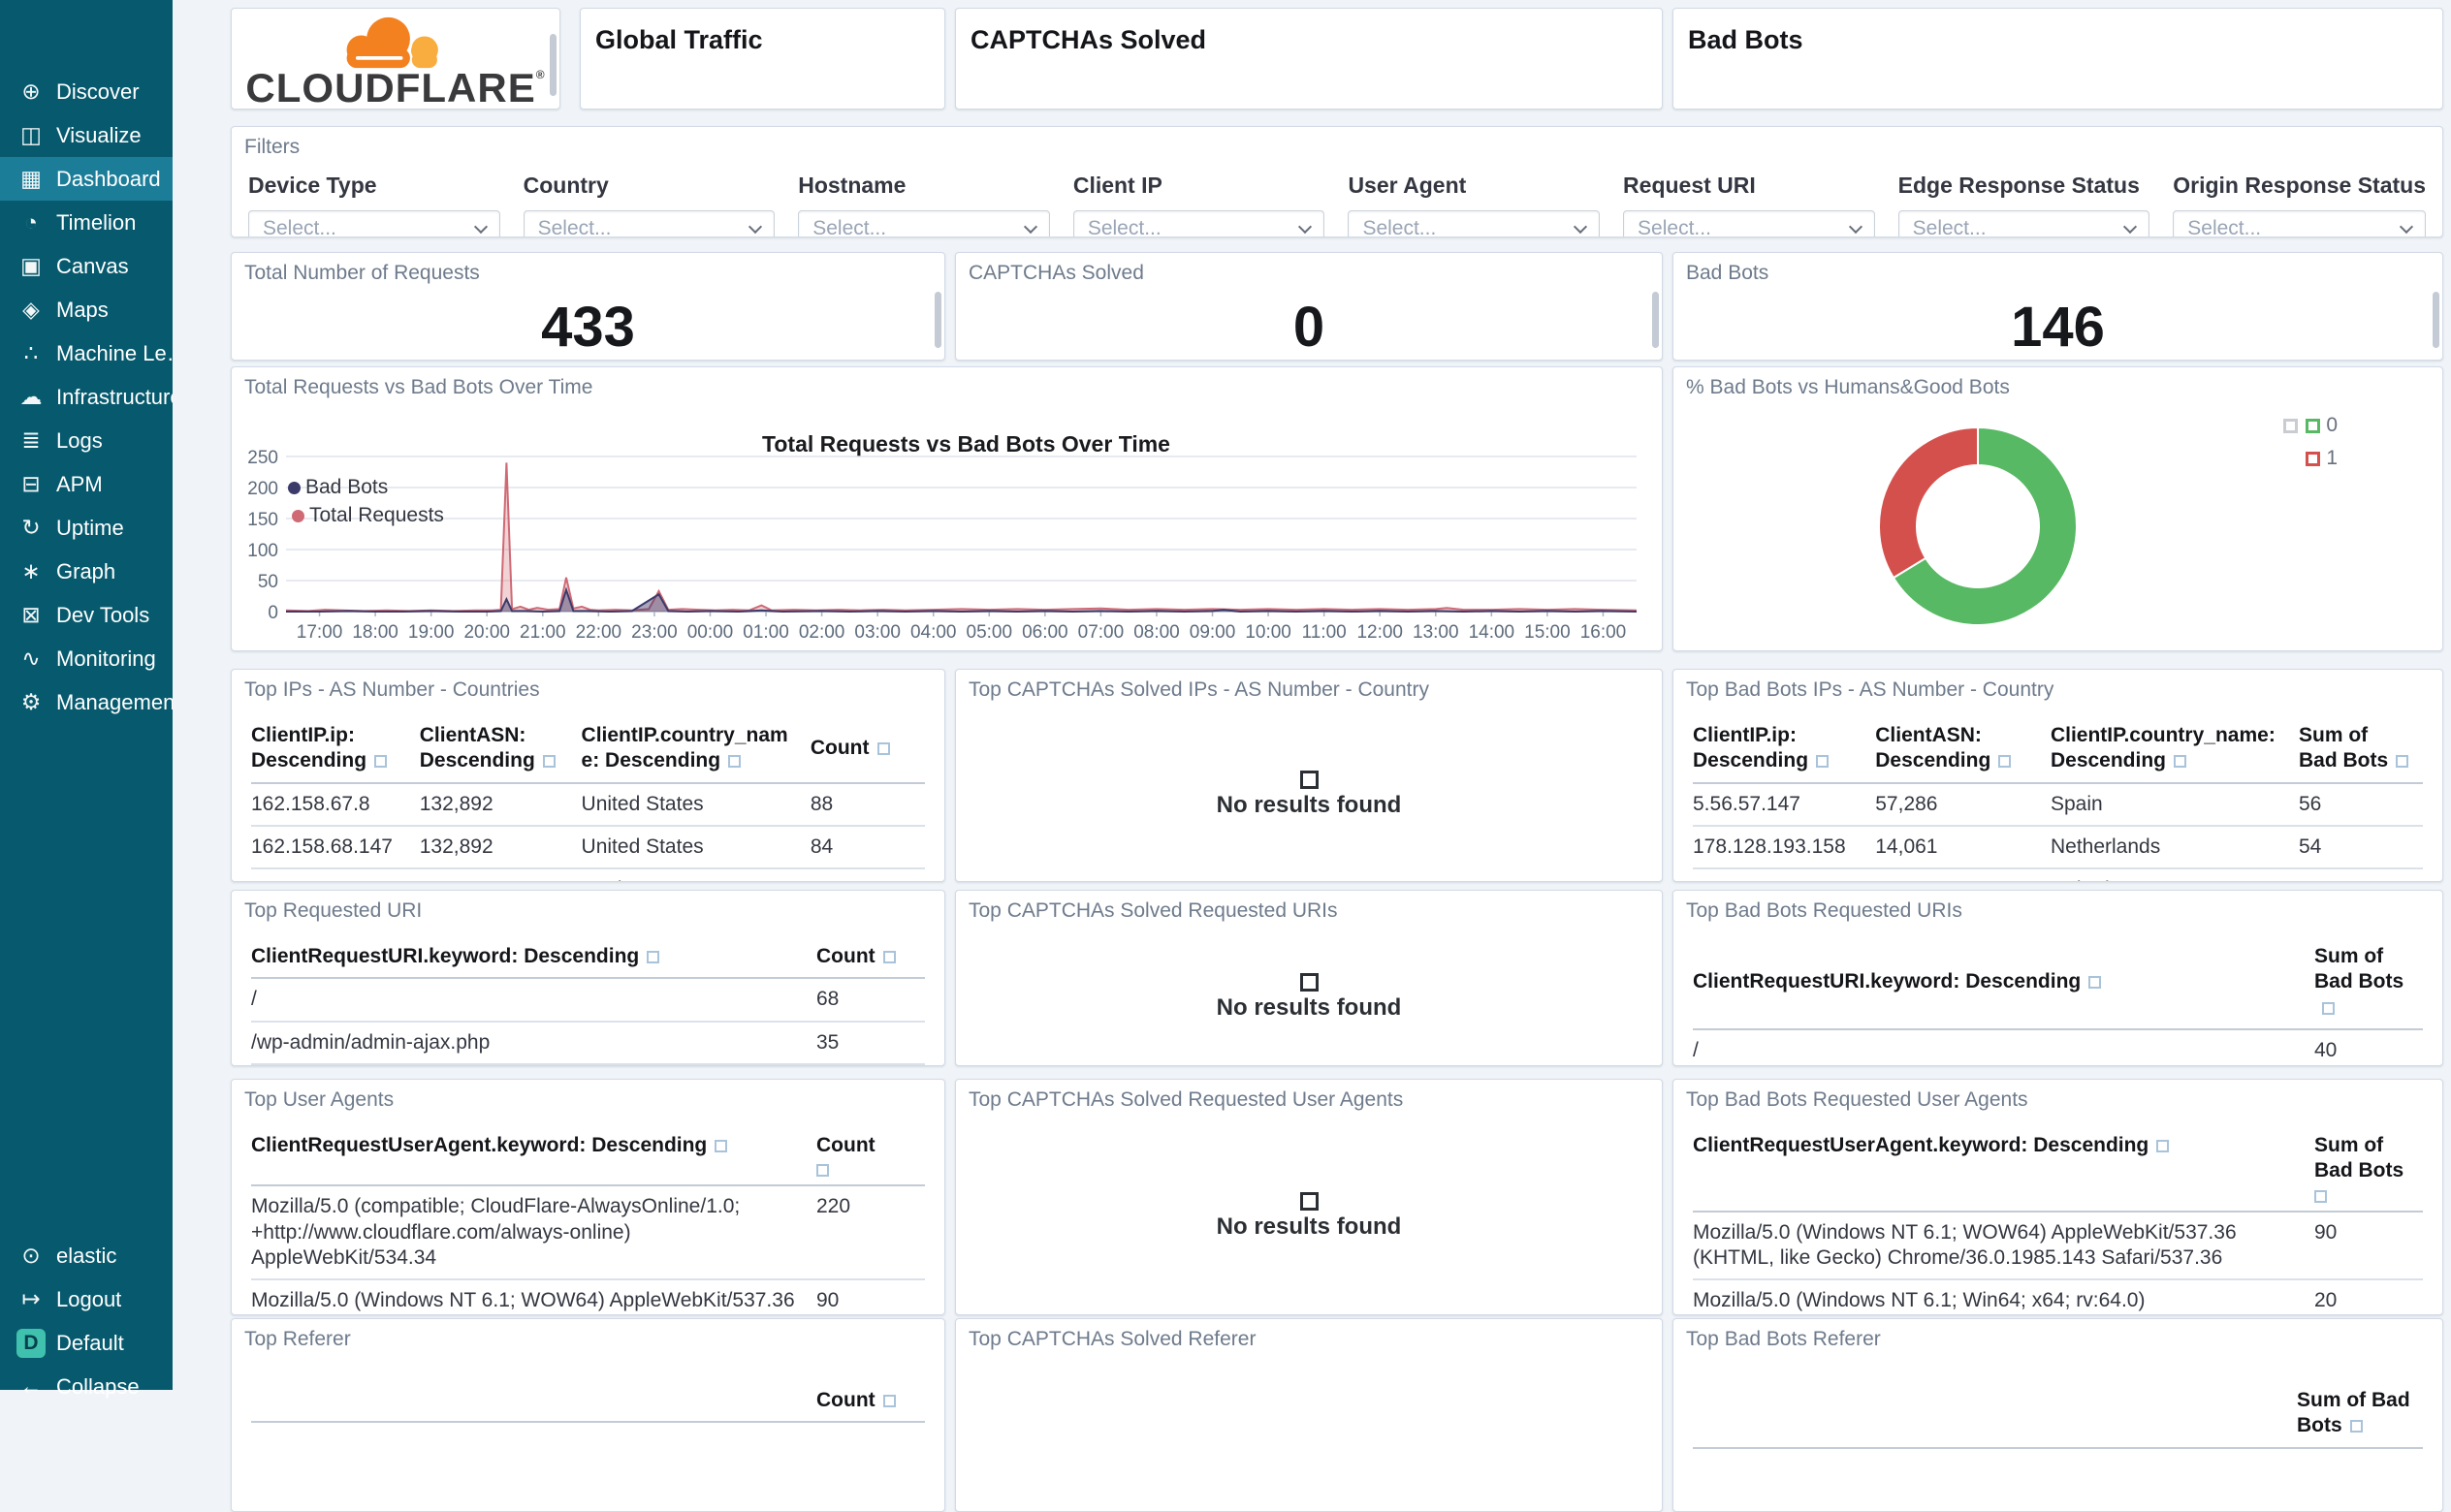 Image resolution: width=2451 pixels, height=1512 pixels. I want to click on sidebar-item-graph: ∗ Graph, so click(86, 572).